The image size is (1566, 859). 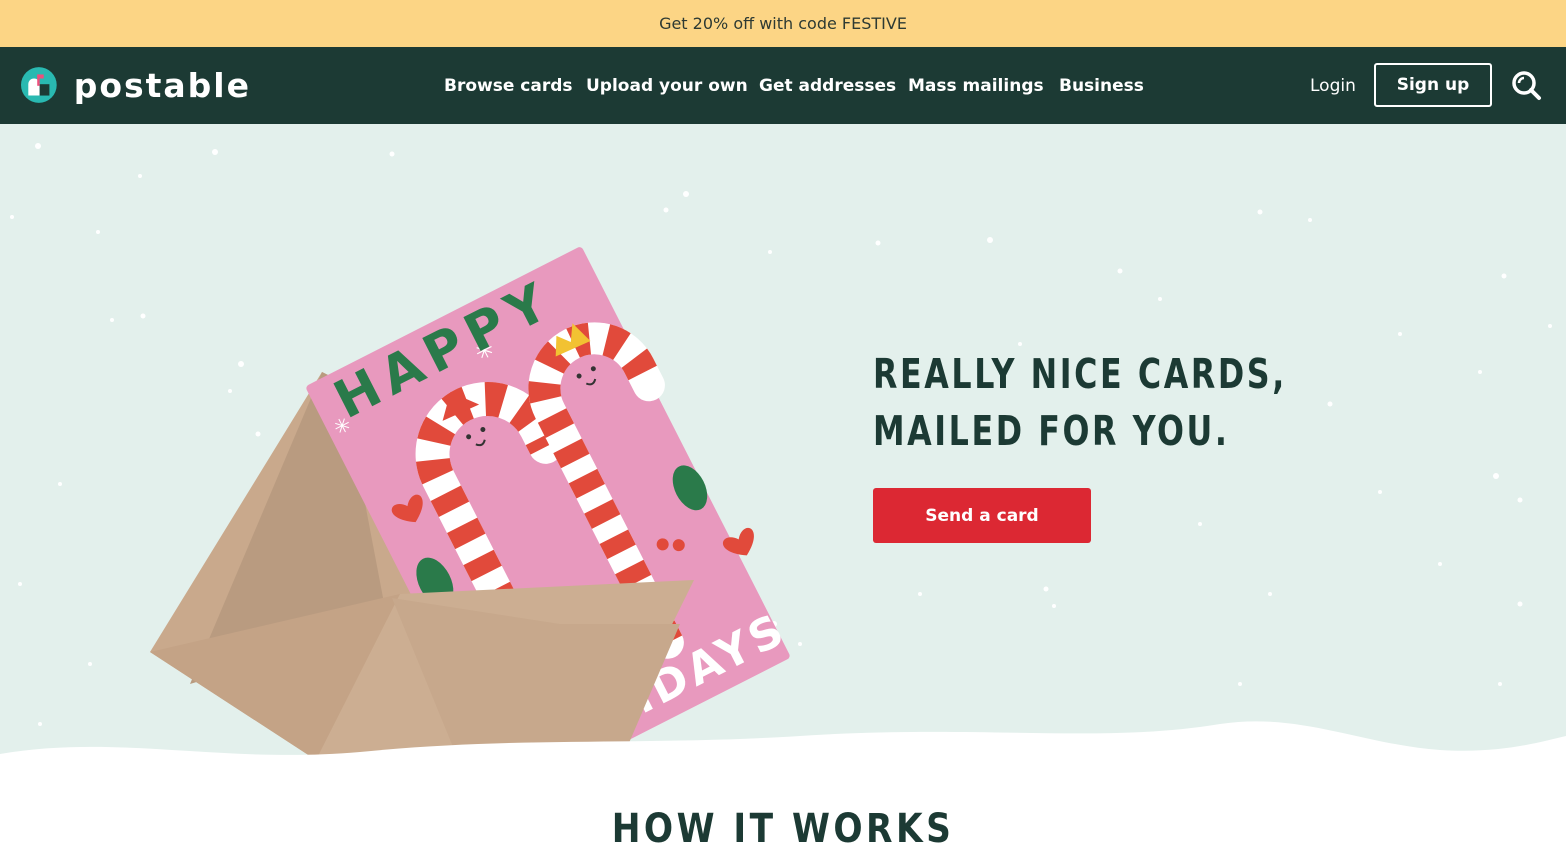 What do you see at coordinates (508, 85) in the screenshot?
I see `nav-browse-cards: Browse cards` at bounding box center [508, 85].